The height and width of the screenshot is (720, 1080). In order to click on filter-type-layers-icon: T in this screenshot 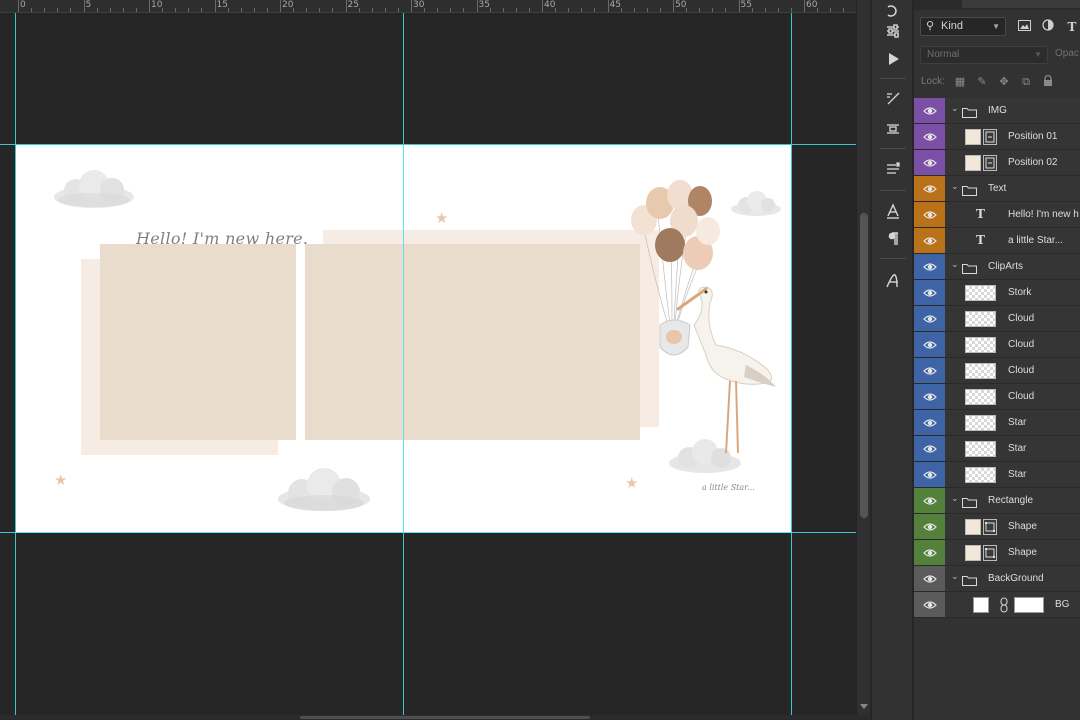, I will do `click(1071, 27)`.